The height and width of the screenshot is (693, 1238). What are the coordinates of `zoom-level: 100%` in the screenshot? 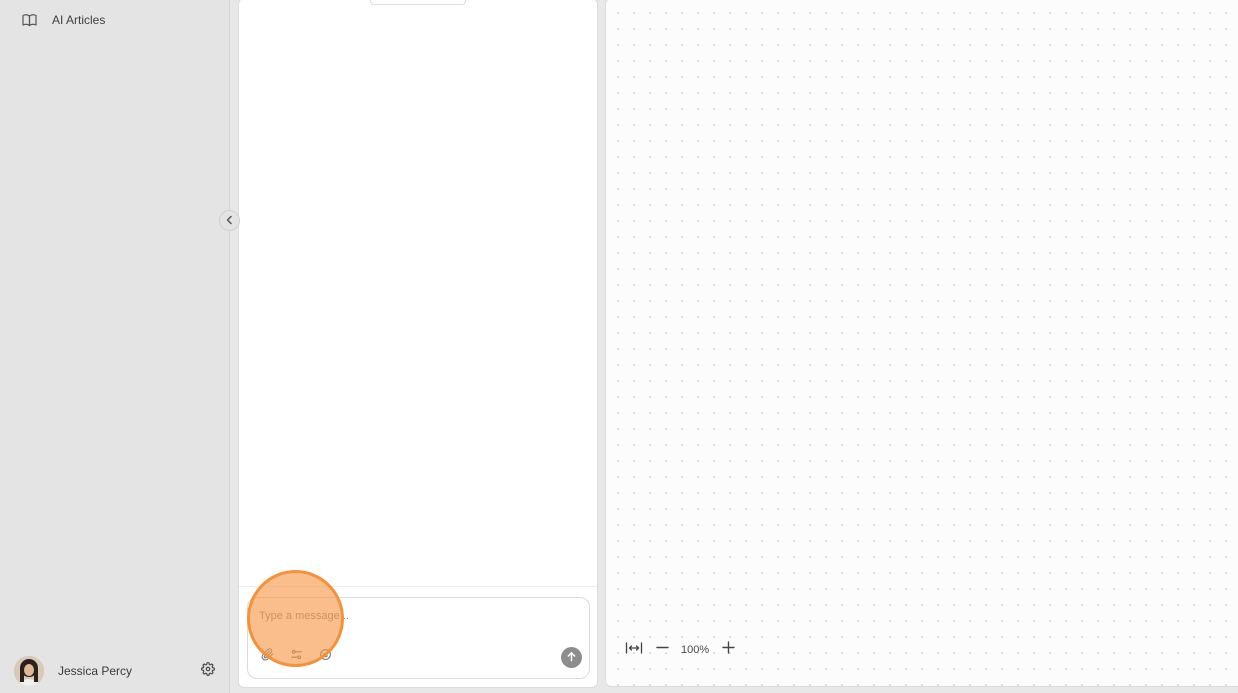 It's located at (695, 650).